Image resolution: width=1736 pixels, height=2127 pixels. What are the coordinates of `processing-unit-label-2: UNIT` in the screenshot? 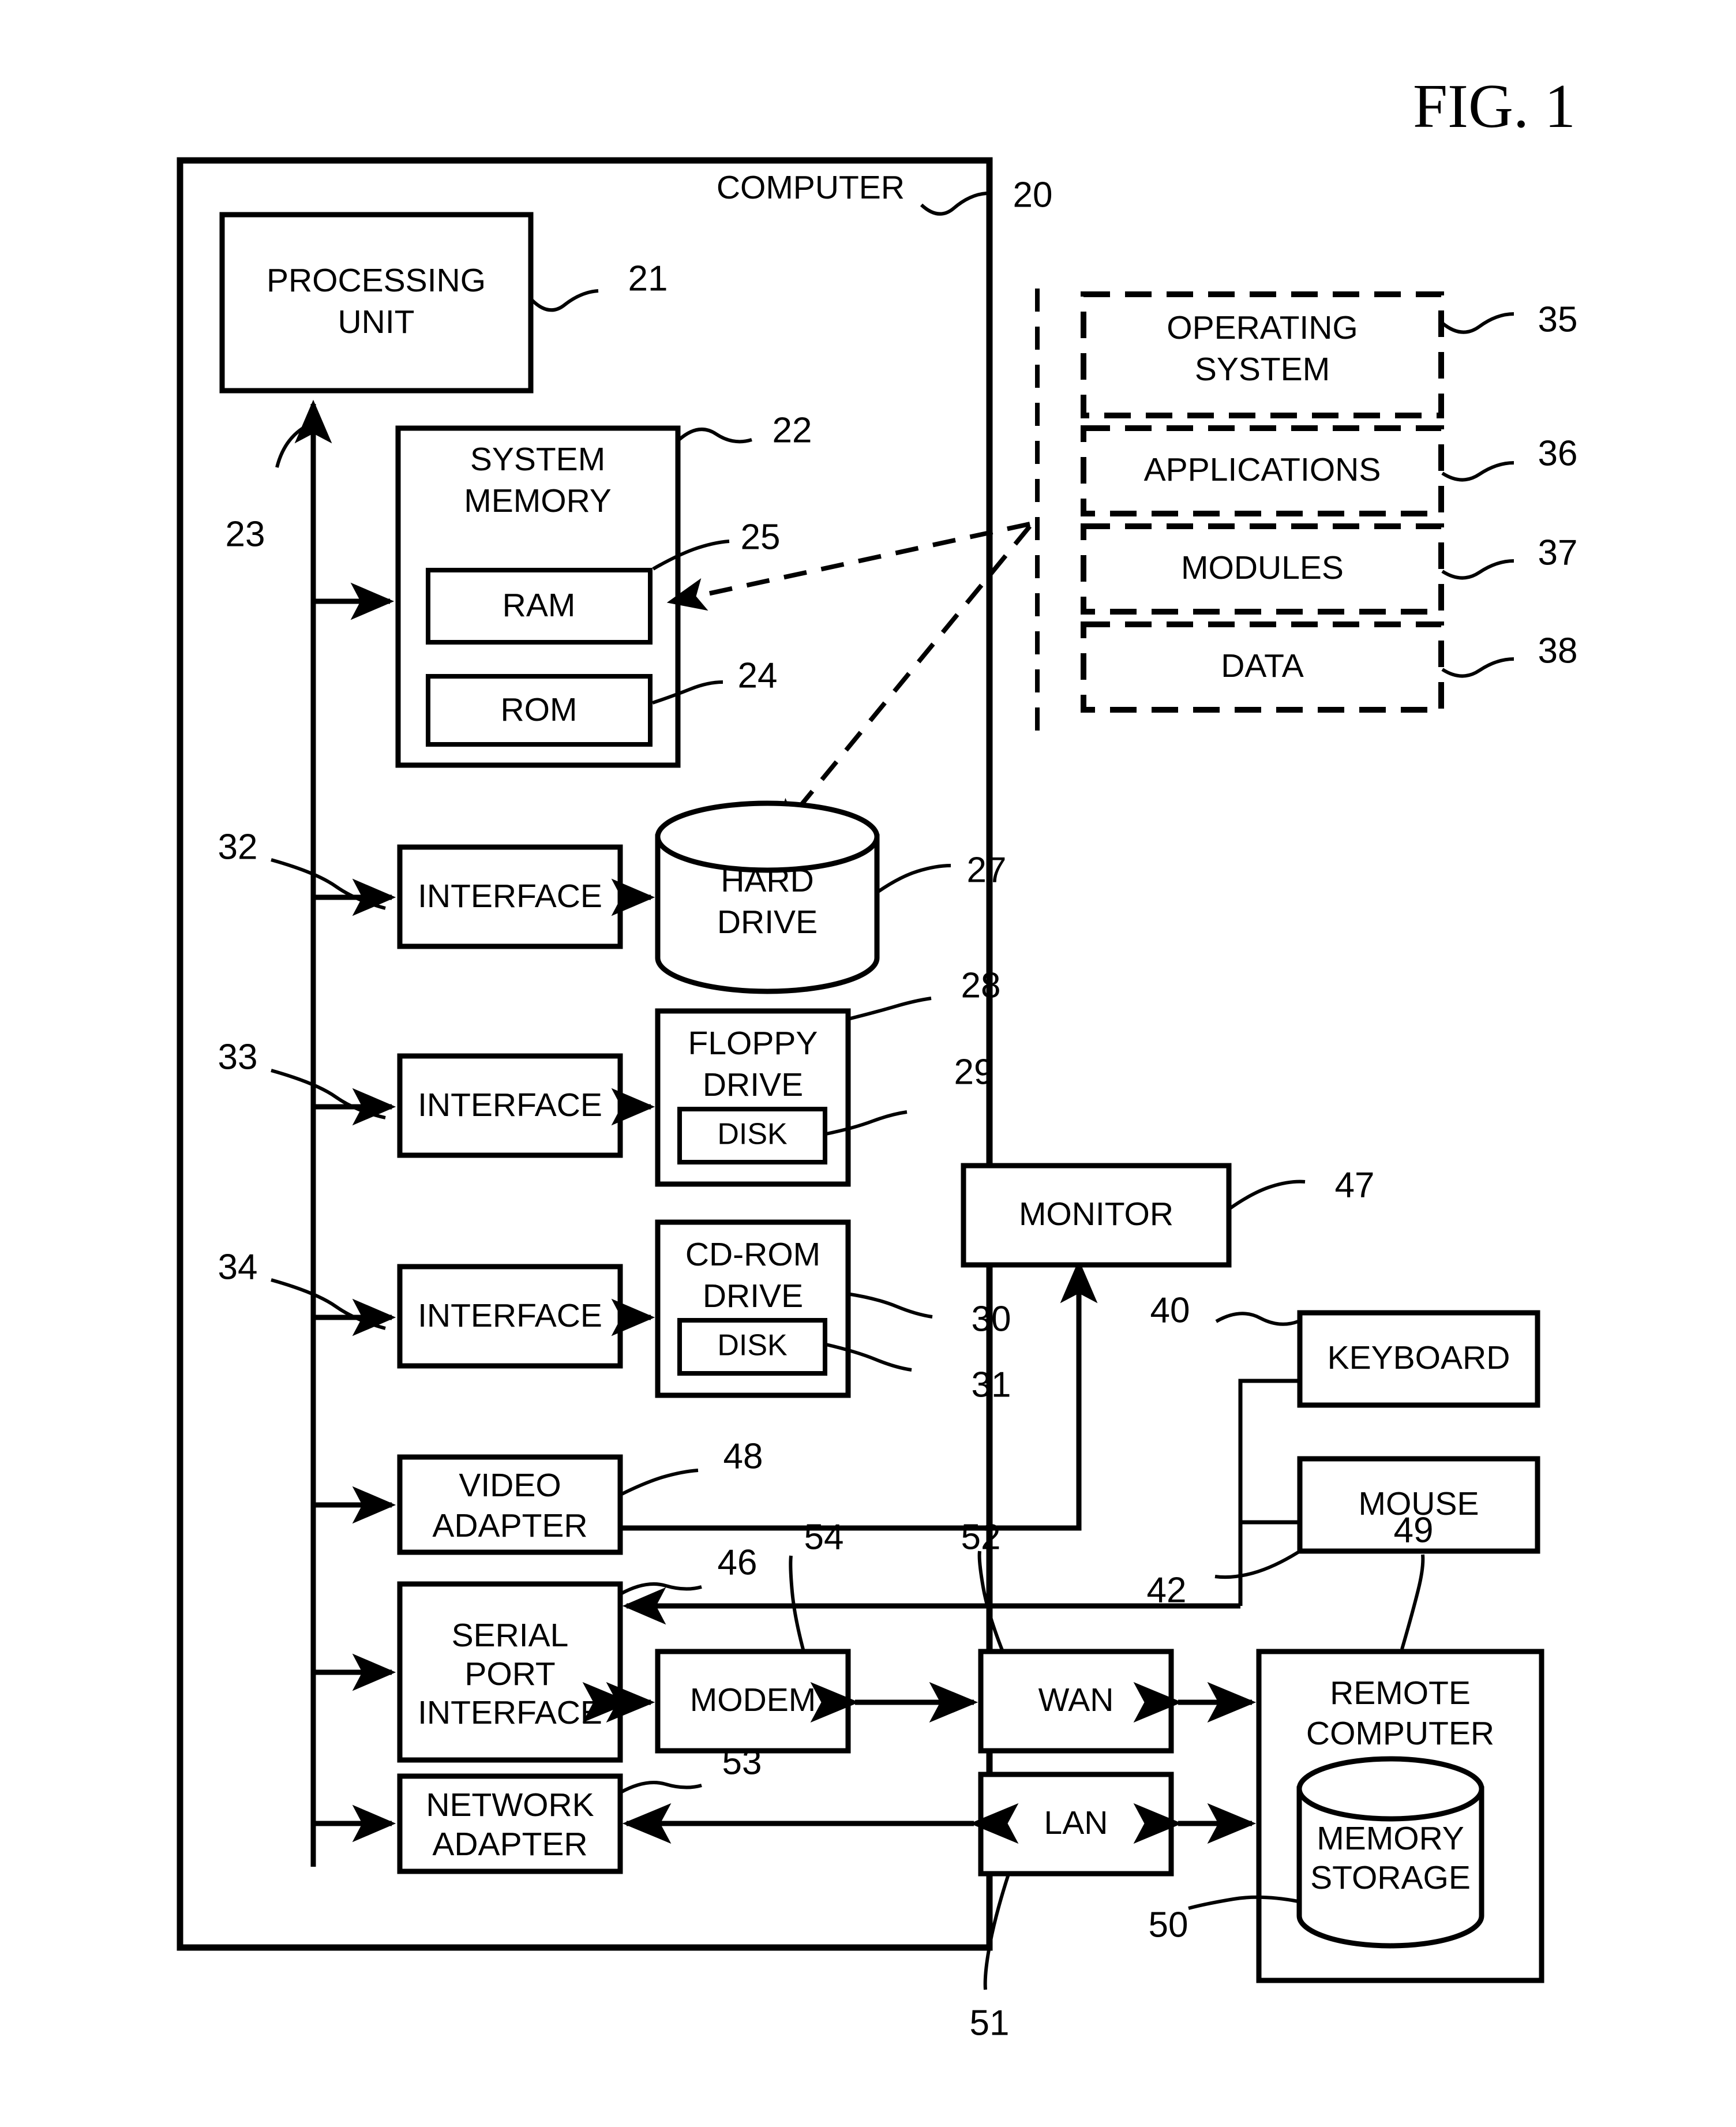 It's located at (376, 322).